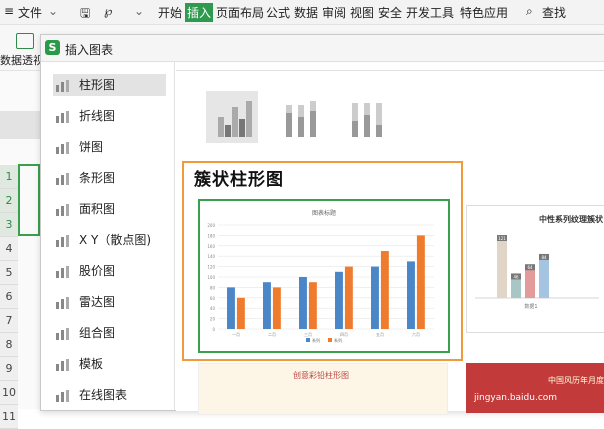 The width and height of the screenshot is (604, 429). Describe the element at coordinates (9, 177) in the screenshot. I see `row-header: 1` at that location.